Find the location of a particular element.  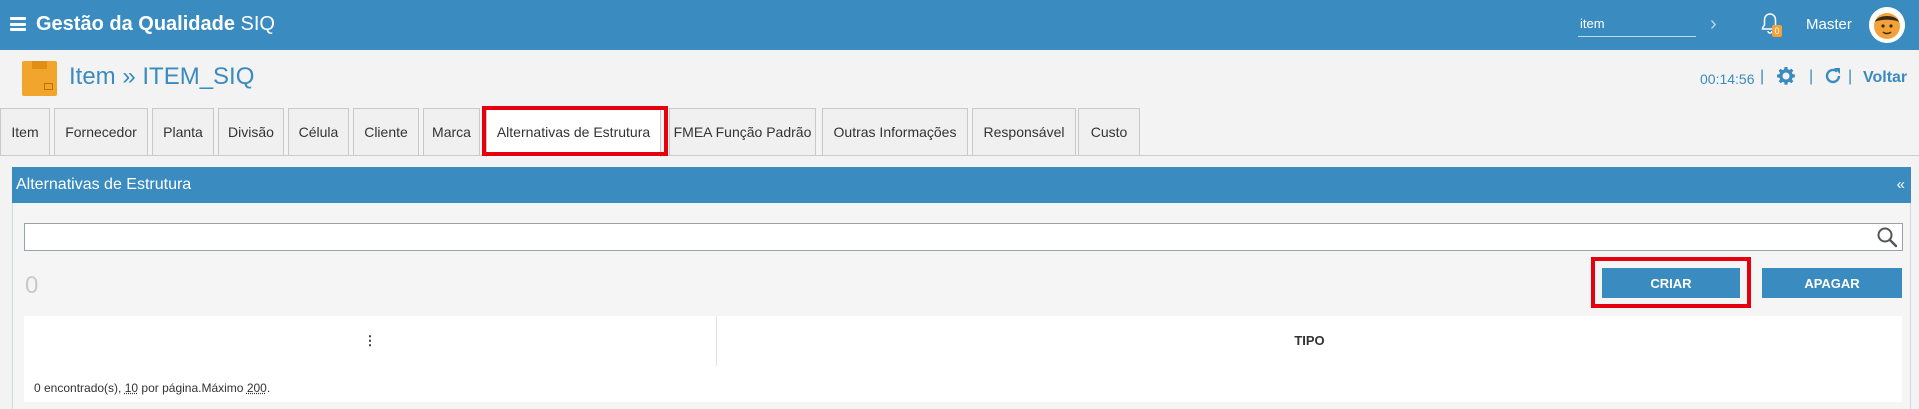

tab-fmea-funcao-padrao: FMEA Função Padrão is located at coordinates (742, 131).